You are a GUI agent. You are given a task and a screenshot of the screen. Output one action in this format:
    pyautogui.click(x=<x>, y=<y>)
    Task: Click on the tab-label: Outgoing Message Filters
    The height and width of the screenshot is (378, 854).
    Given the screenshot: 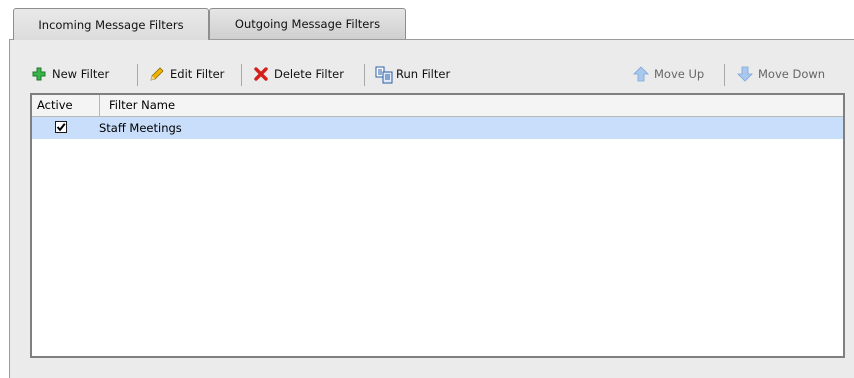 What is the action you would take?
    pyautogui.click(x=307, y=24)
    